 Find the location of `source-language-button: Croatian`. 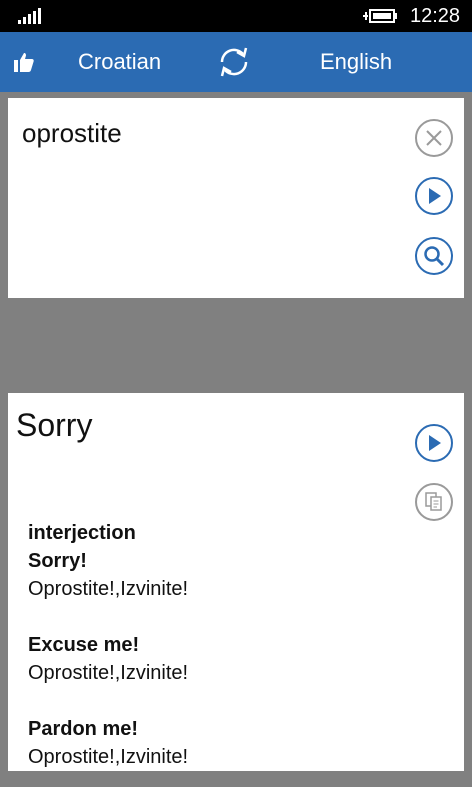

source-language-button: Croatian is located at coordinates (119, 62).